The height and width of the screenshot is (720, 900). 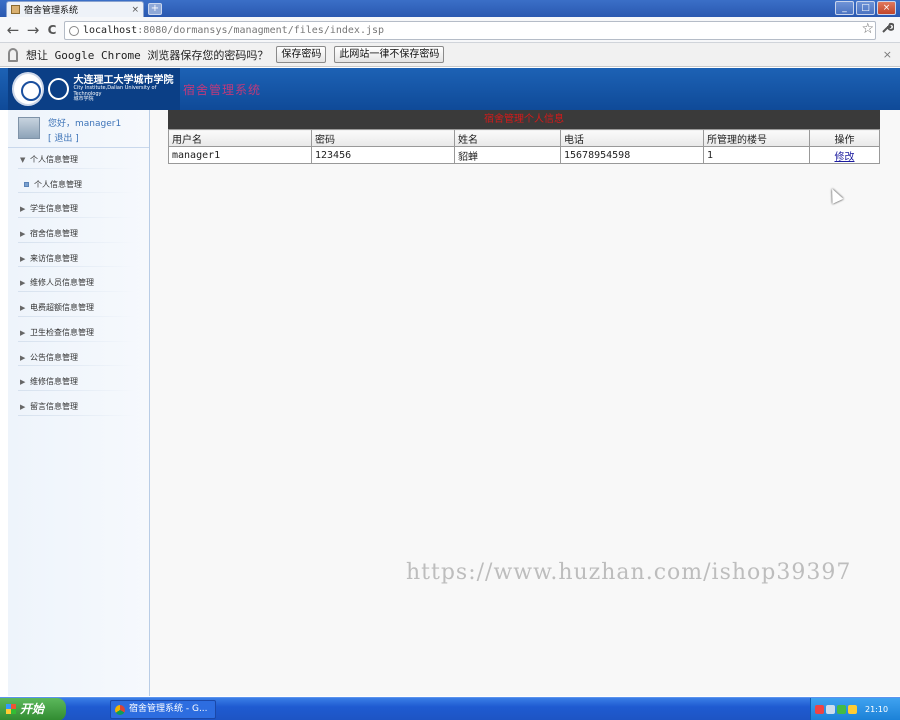 What do you see at coordinates (240, 138) in the screenshot?
I see `column-header: 用户名` at bounding box center [240, 138].